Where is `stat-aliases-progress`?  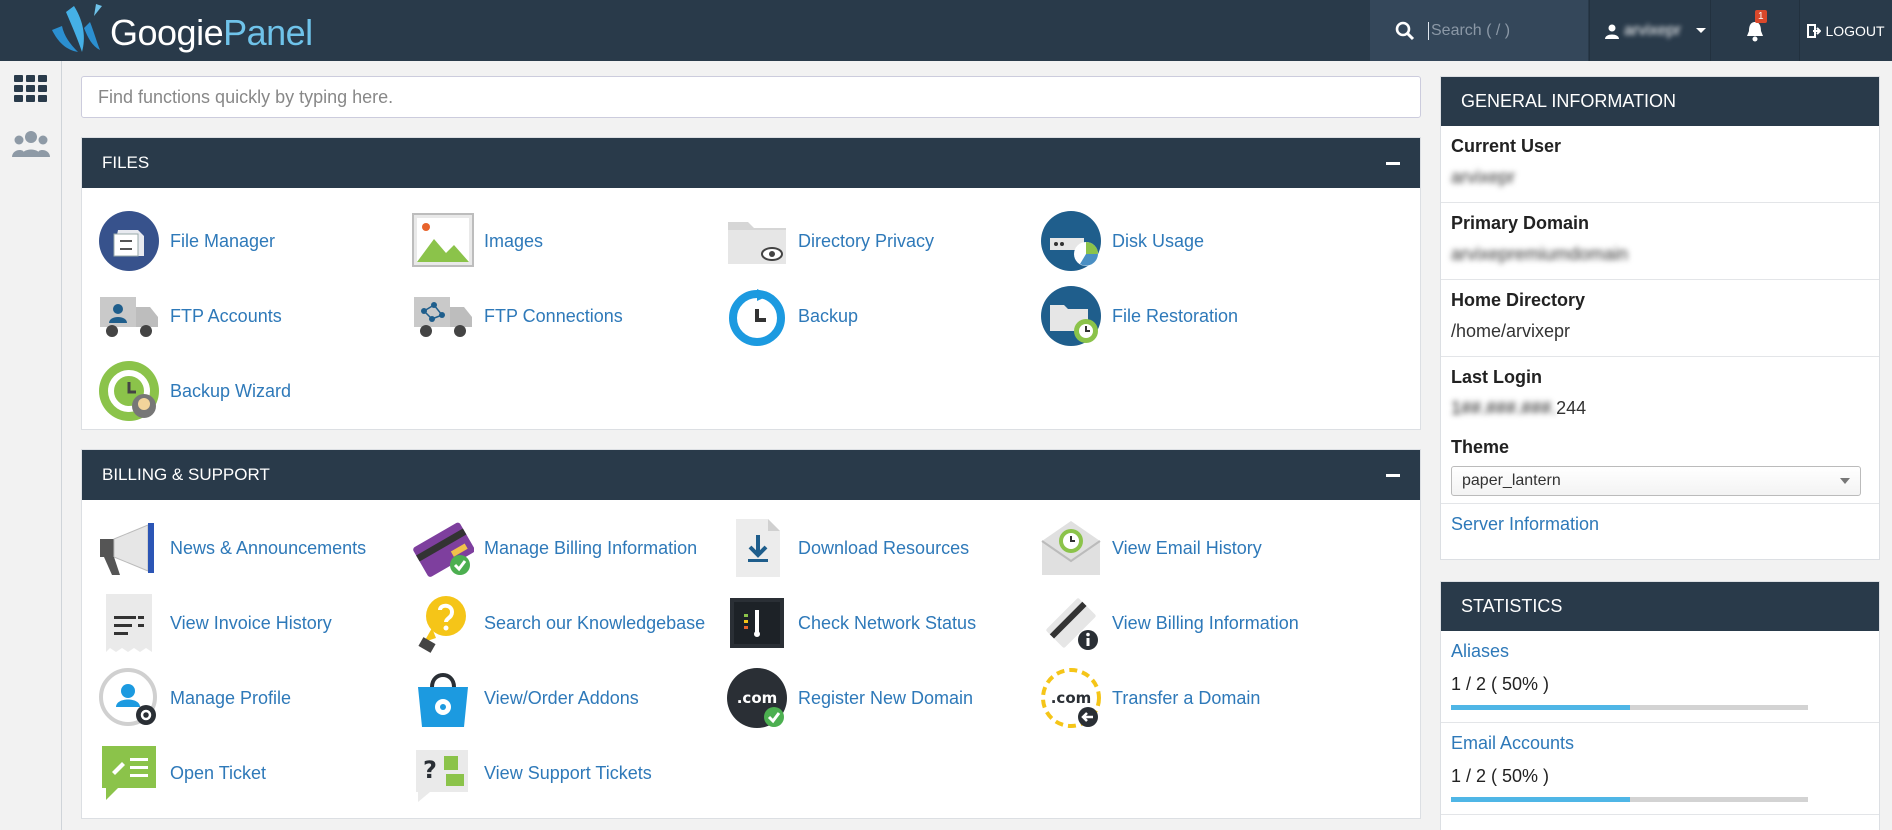 stat-aliases-progress is located at coordinates (1629, 707).